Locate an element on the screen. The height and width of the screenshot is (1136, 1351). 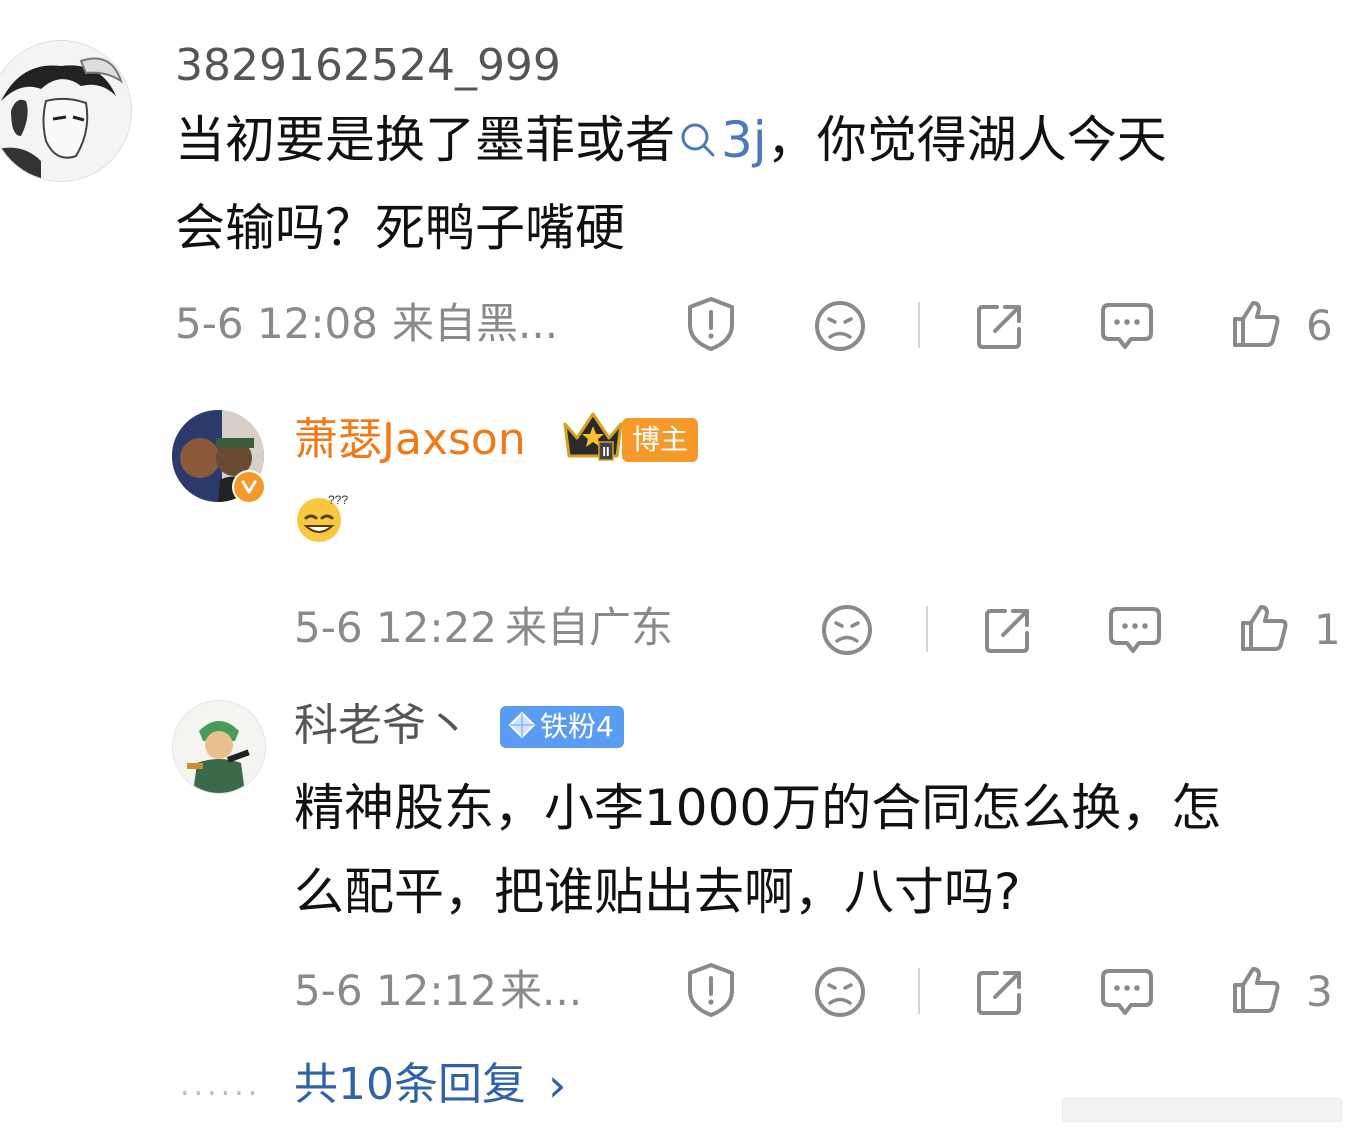
comment-text-line: 么配平，把谁贴出去啊，八寸吗? is located at coordinates (657, 892).